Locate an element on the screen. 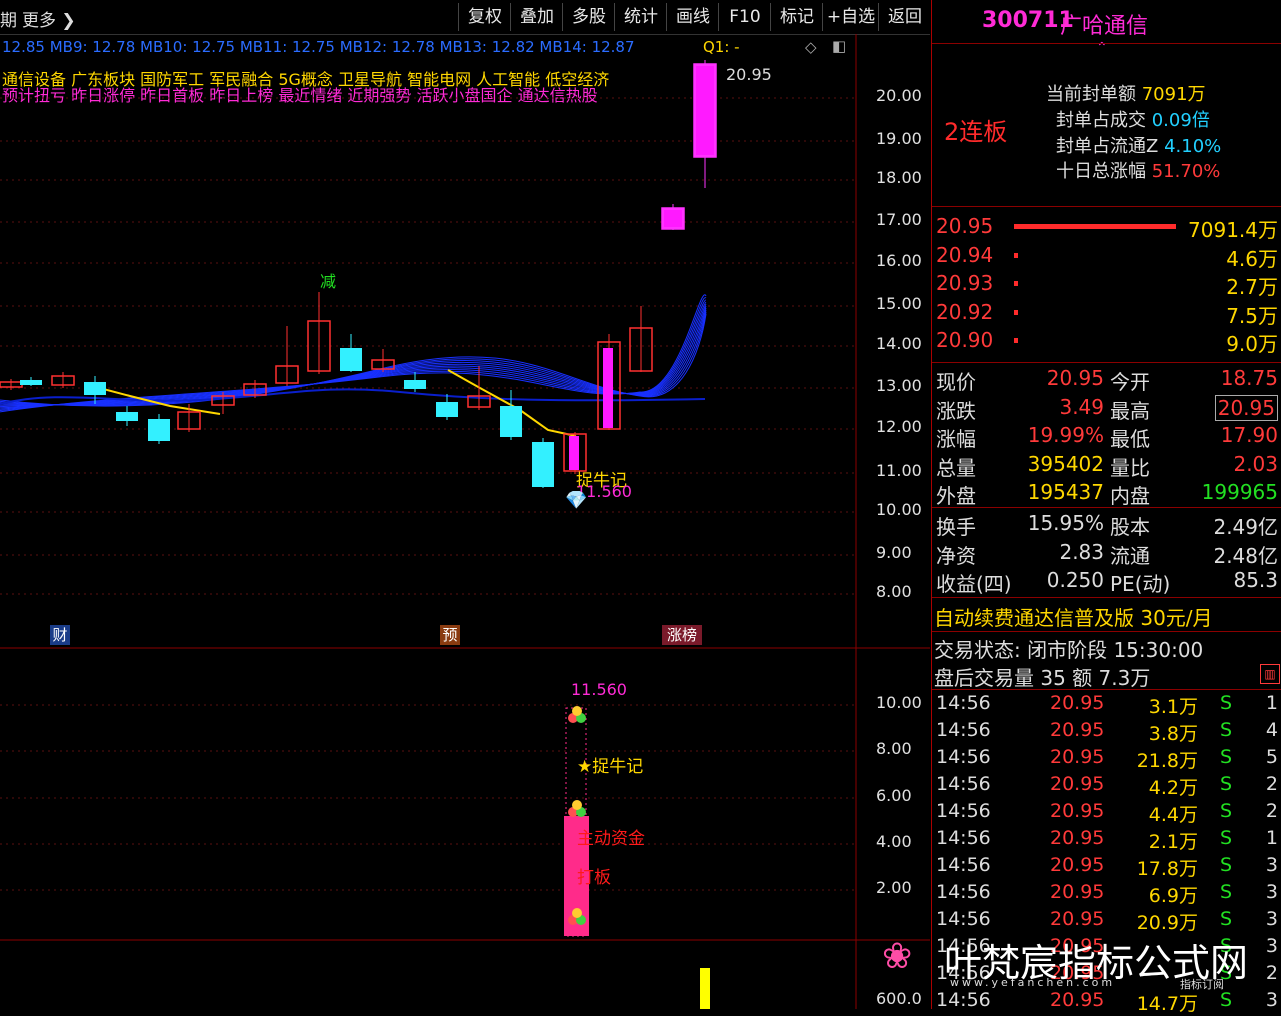 The image size is (1281, 1016). finance-row: 净资 2.83 流通 2.48亿 is located at coordinates (1107, 554).